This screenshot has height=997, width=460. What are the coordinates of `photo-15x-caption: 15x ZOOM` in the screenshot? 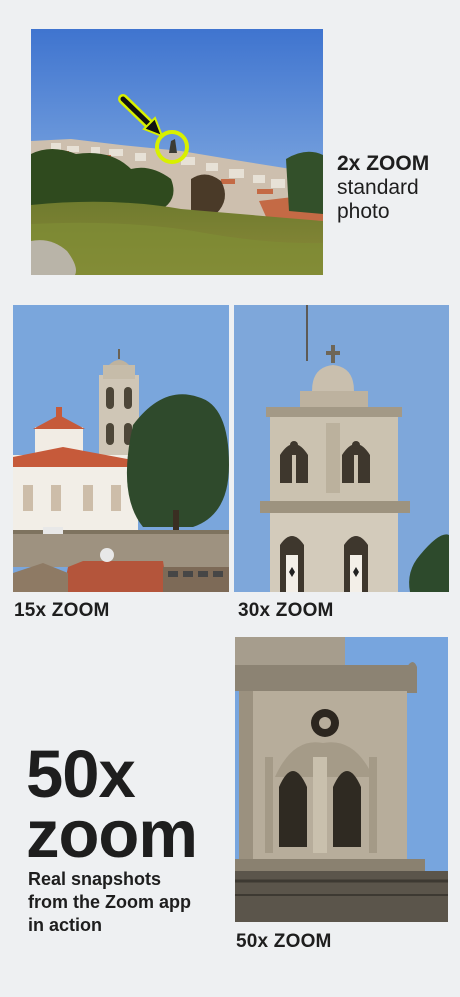 It's located at (62, 610).